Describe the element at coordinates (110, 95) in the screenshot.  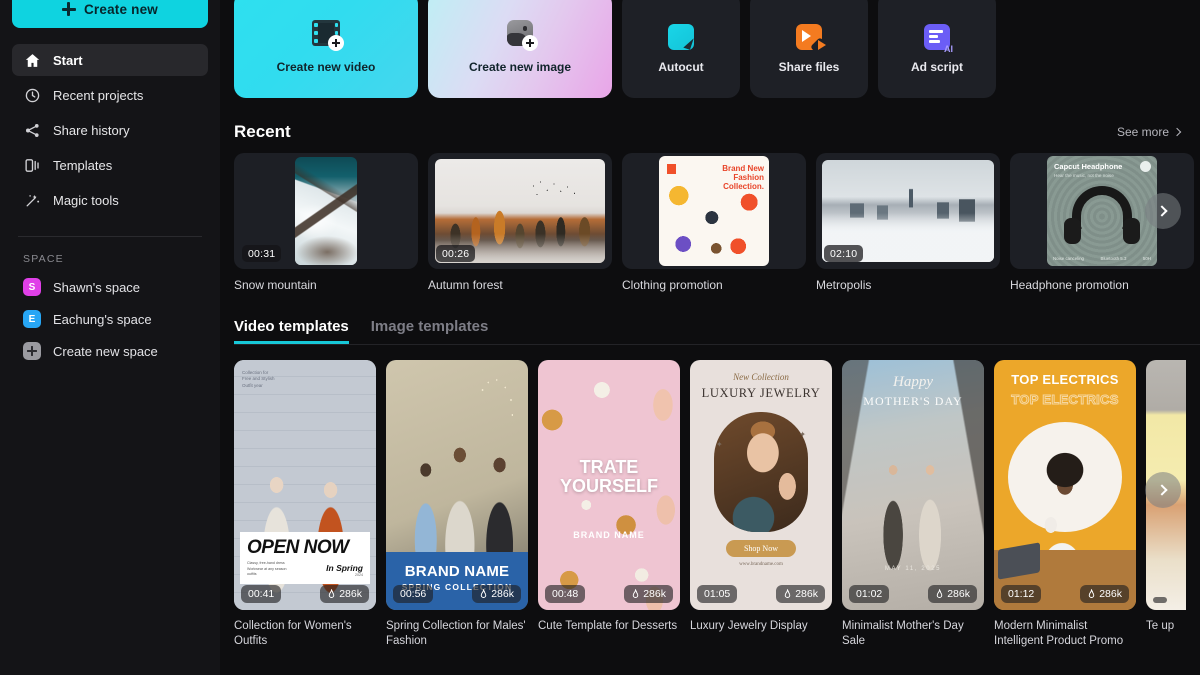
I see `sidebar-item-recent-projects: Recent projects` at that location.